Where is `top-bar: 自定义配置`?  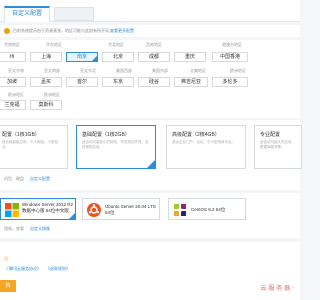 top-bar: 自定义配置 is located at coordinates (150, 11).